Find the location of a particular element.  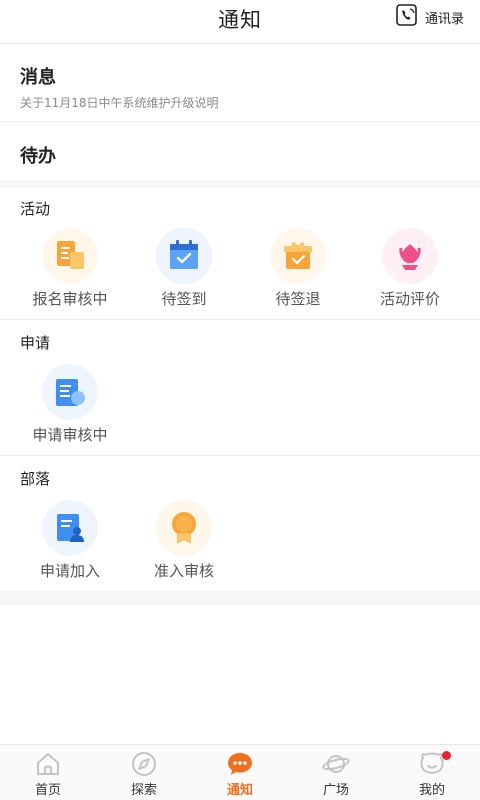

contacts-label: 通讯录 is located at coordinates (444, 19).